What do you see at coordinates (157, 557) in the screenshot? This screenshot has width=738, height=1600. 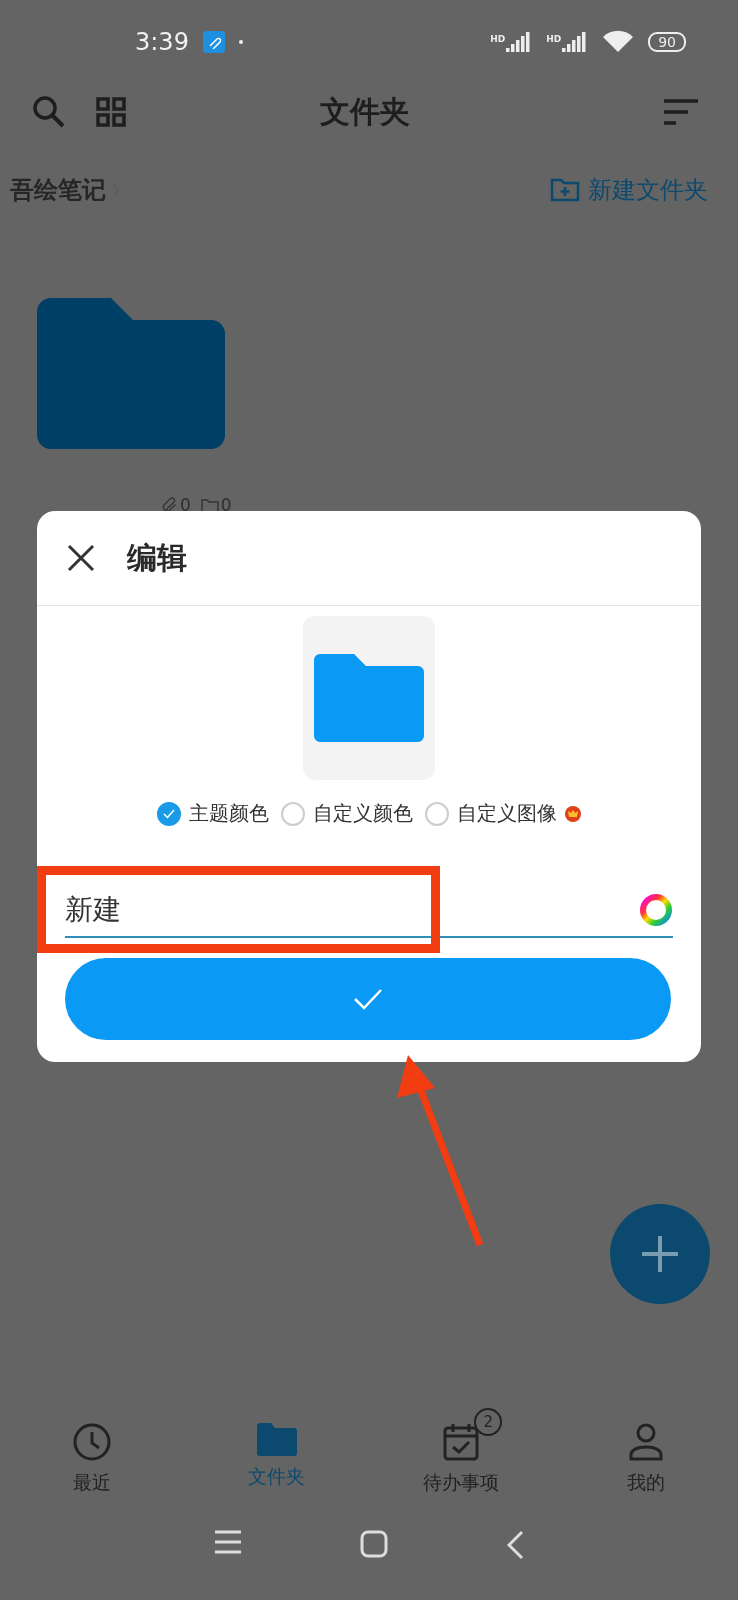 I see `dialog-title: 编辑` at bounding box center [157, 557].